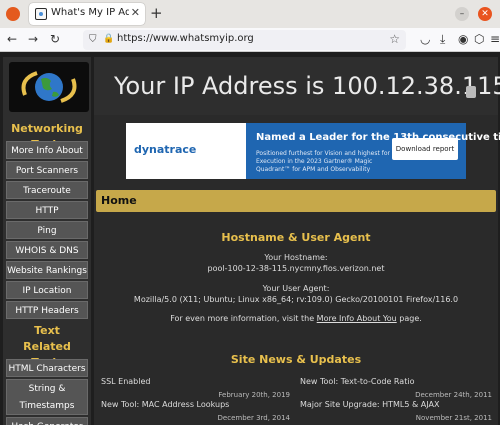 This screenshot has width=500, height=425. I want to click on news-item-title: Major Site Upgrade: HTML5 & AJAX, so click(369, 404).